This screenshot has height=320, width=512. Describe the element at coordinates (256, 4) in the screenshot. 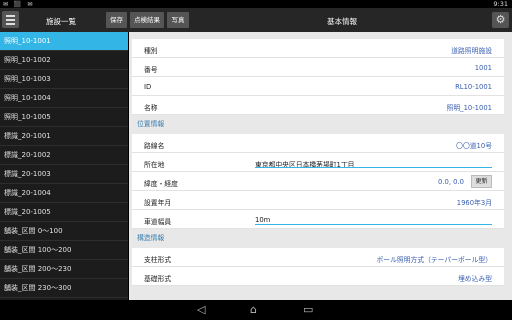

I see `status-bar: ✉ ⬛ ✉ 9:31` at that location.